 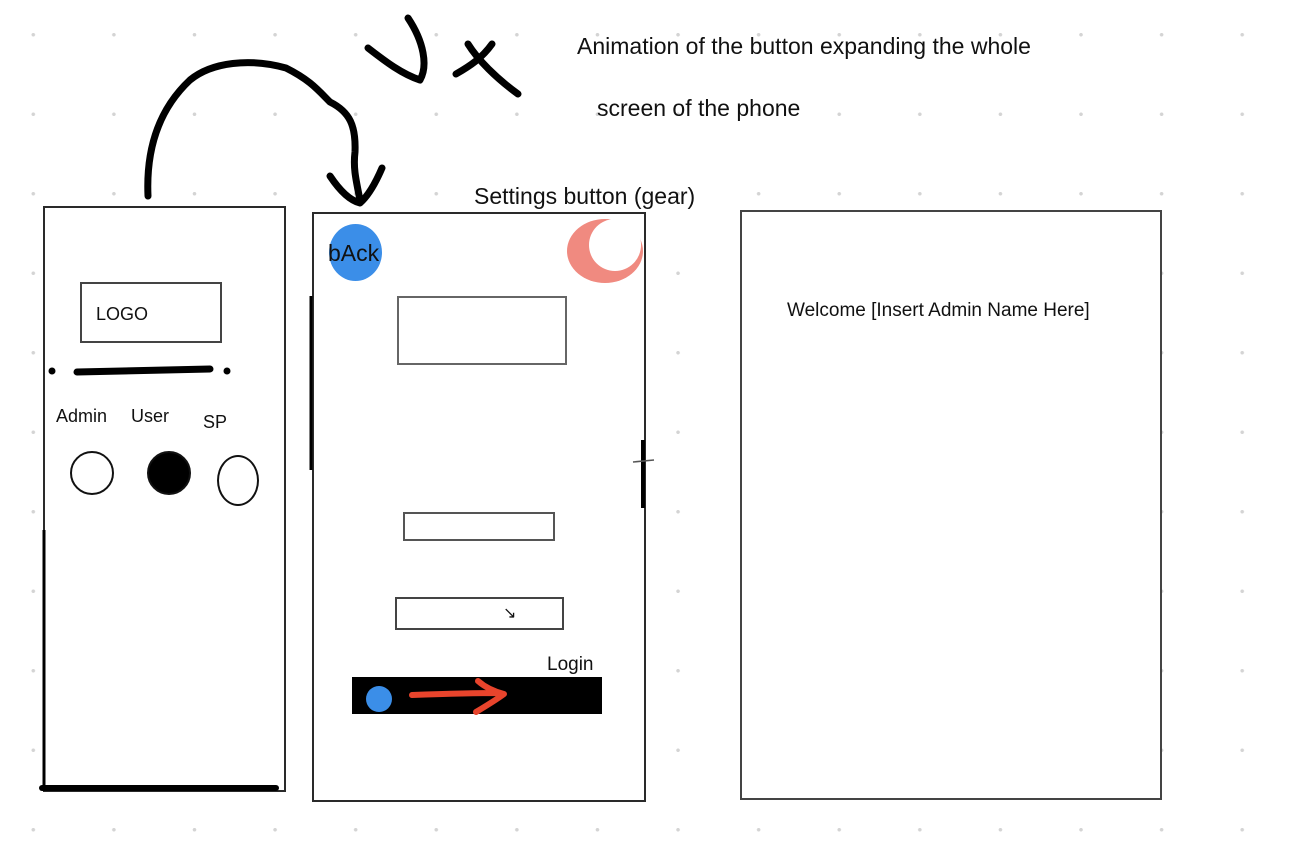 I want to click on flow-arrow, so click(x=254, y=131).